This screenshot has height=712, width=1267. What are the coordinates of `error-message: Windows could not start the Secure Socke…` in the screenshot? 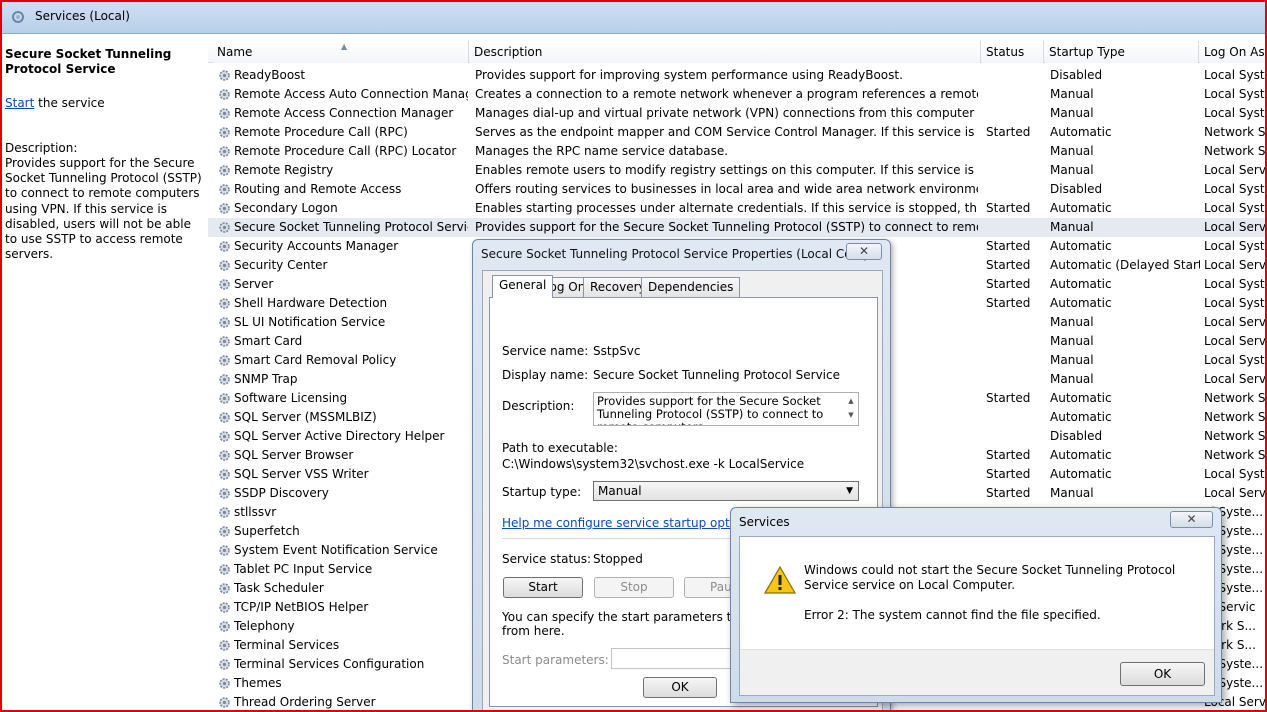 It's located at (990, 577).